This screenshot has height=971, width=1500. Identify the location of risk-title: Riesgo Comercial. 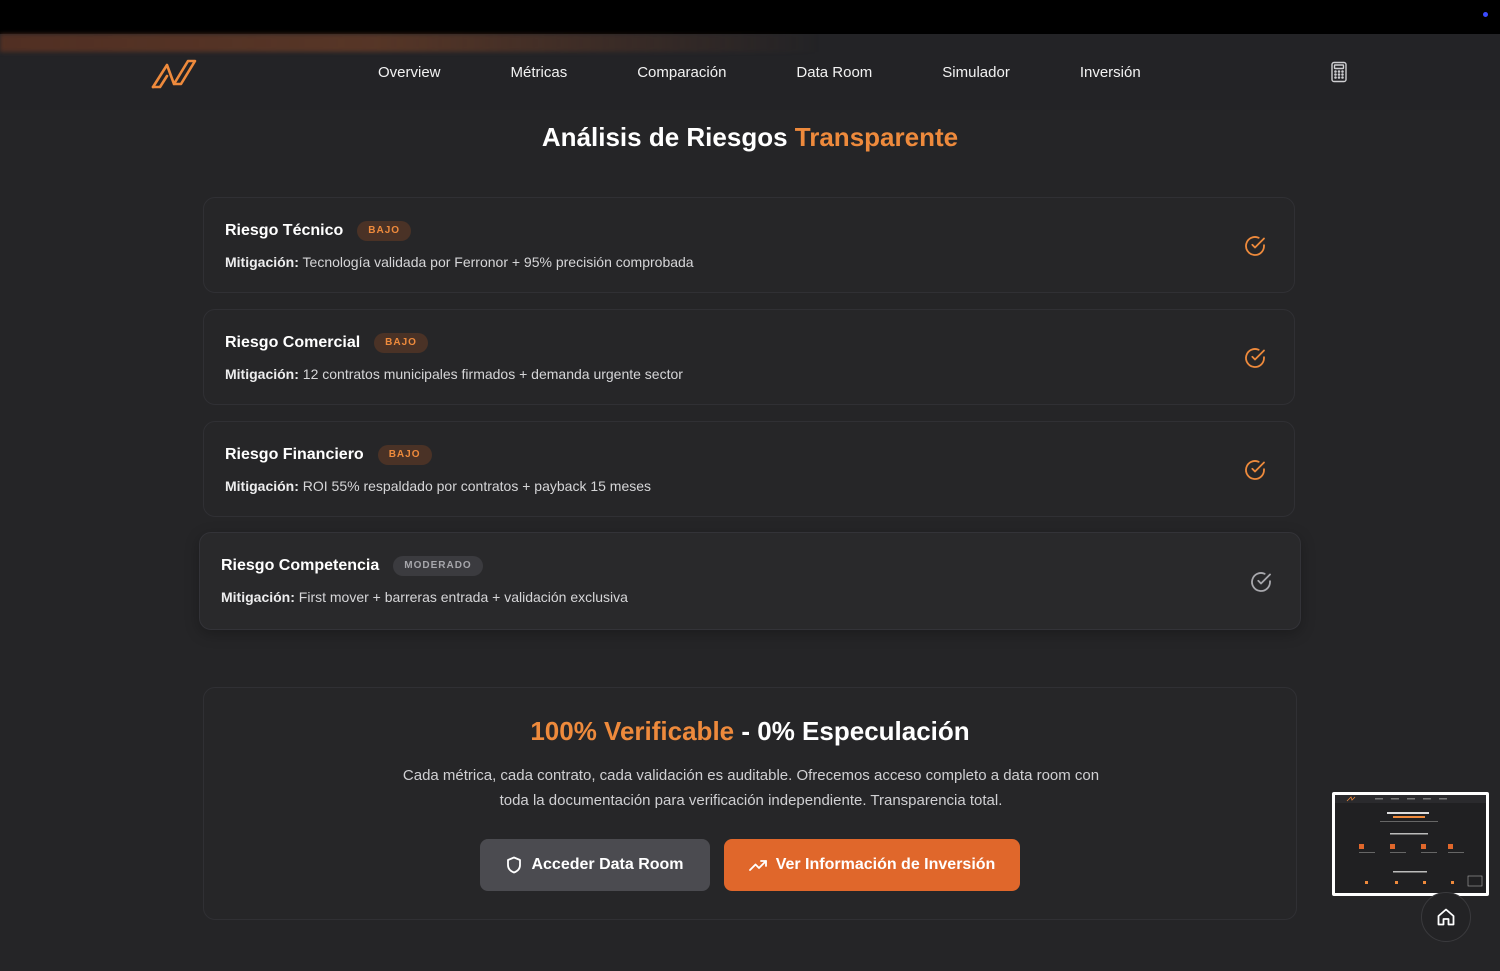
(293, 342).